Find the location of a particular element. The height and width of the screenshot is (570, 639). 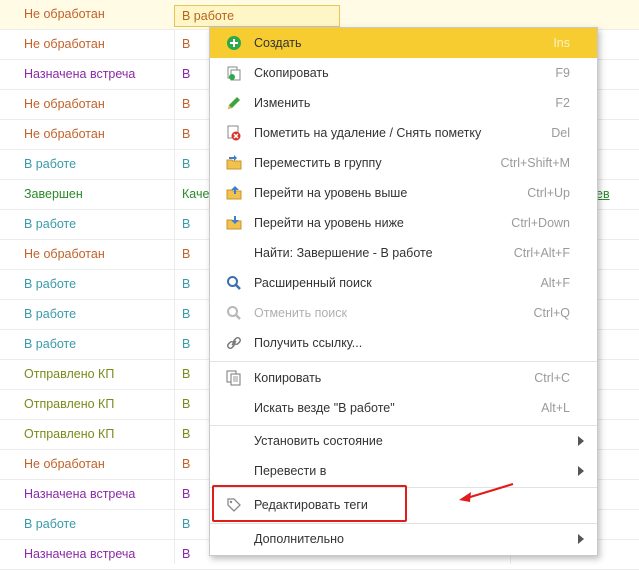

menu-item-advanced-search: Расширенный поиск Alt+F is located at coordinates (403, 283).